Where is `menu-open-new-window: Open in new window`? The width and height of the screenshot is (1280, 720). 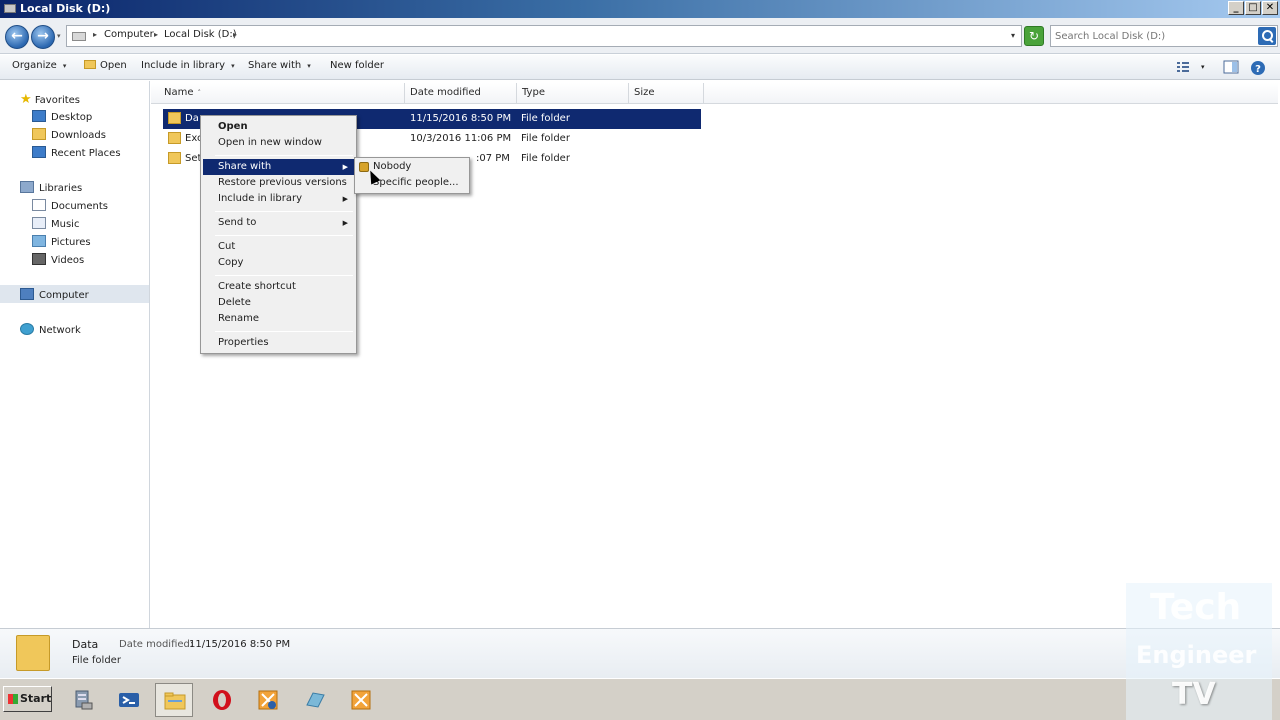 menu-open-new-window: Open in new window is located at coordinates (278, 143).